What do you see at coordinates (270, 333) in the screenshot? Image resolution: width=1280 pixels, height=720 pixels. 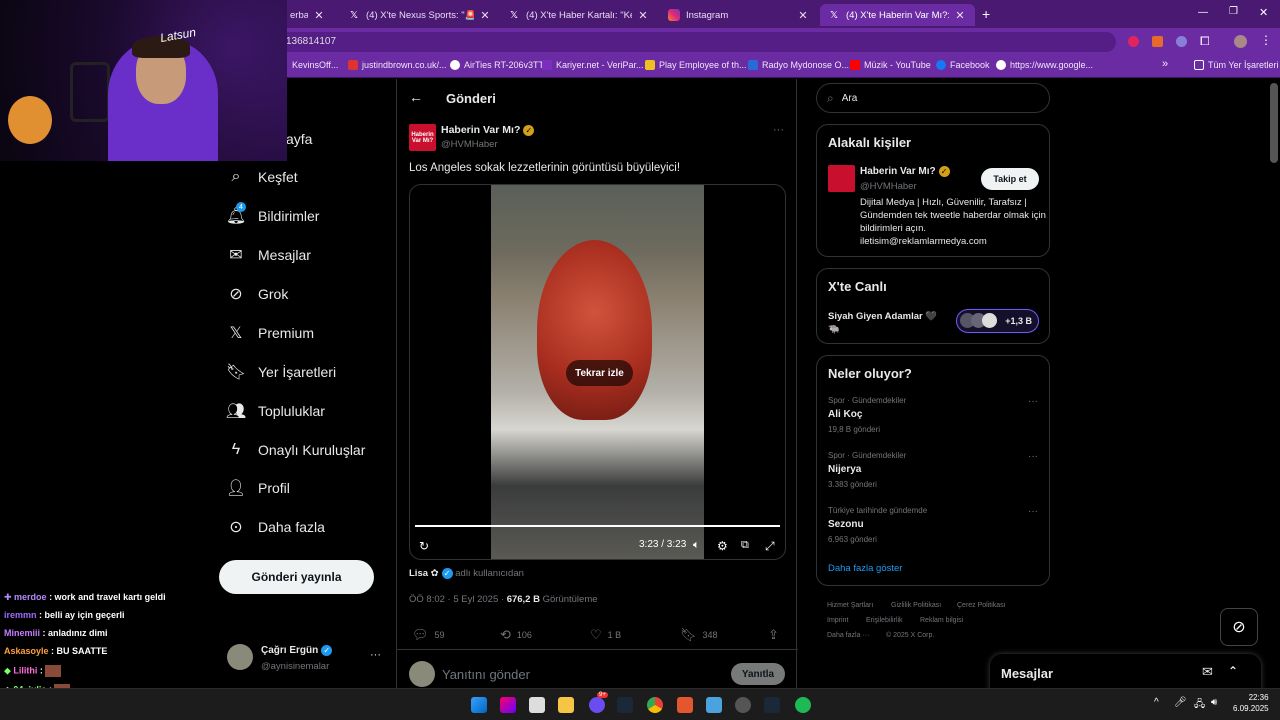 I see `sidebar-item-premium: 𝕏 Premium` at bounding box center [270, 333].